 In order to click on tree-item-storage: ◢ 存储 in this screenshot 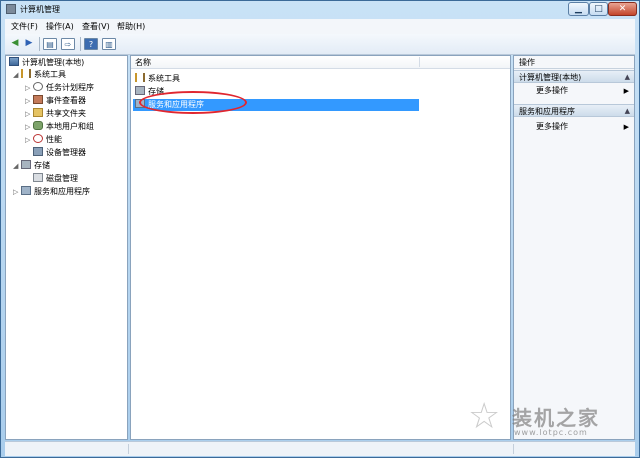, I will do `click(31, 166)`.